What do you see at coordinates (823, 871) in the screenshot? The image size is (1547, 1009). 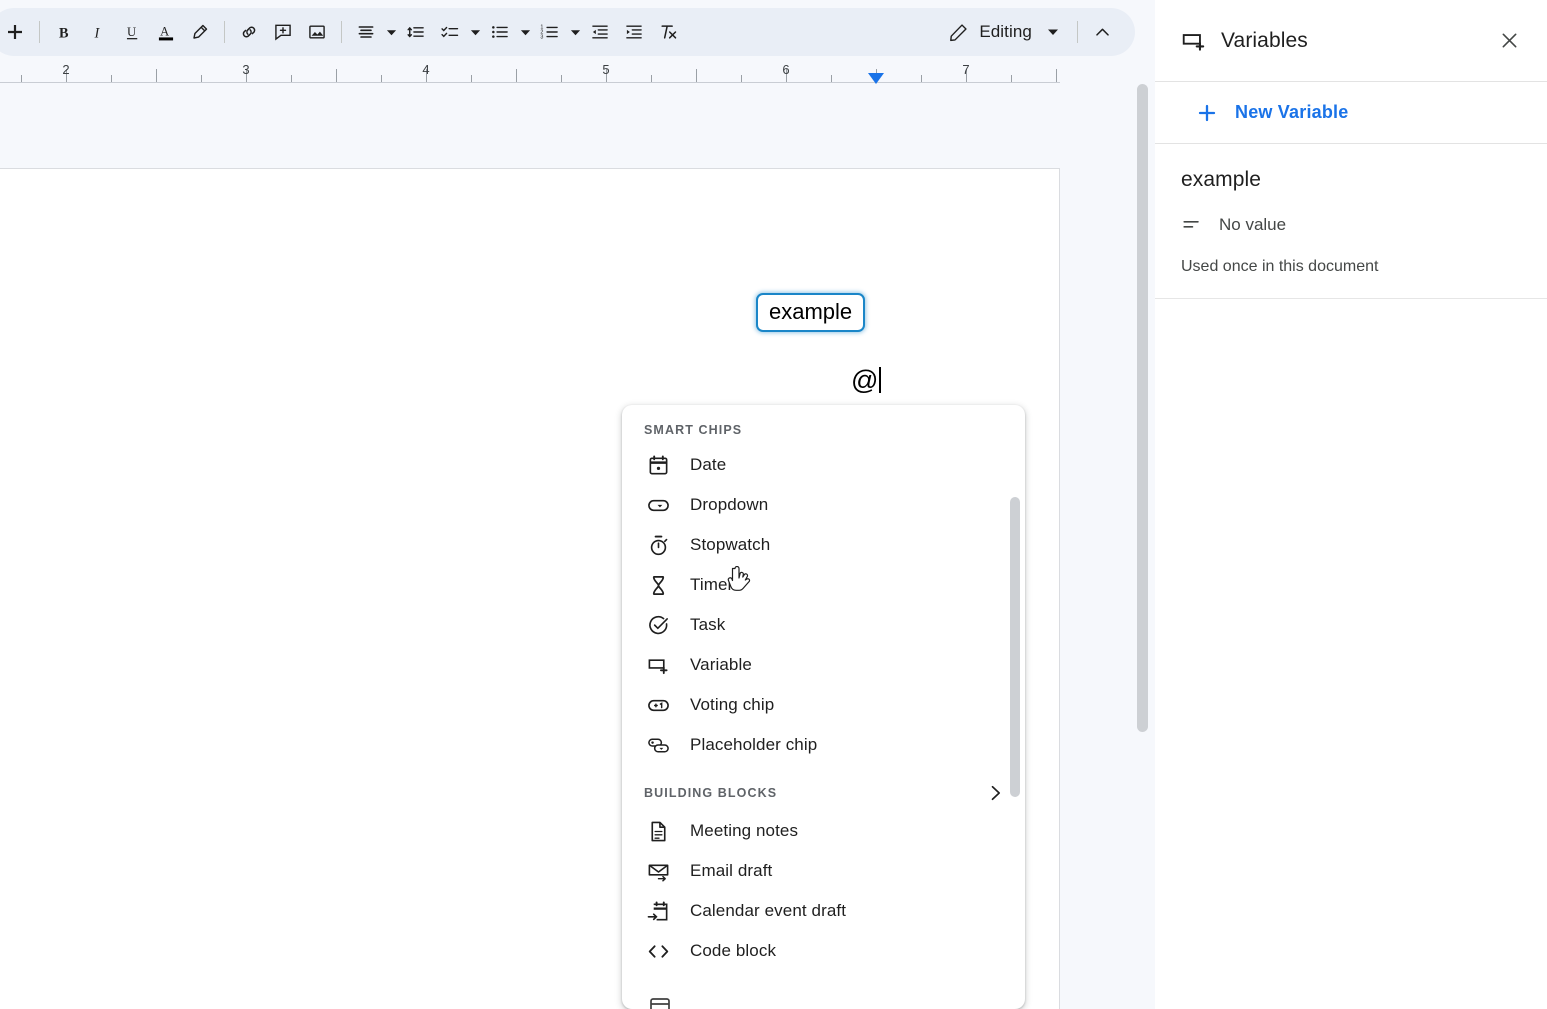 I see `menu-item-email-draft: Email draft` at bounding box center [823, 871].